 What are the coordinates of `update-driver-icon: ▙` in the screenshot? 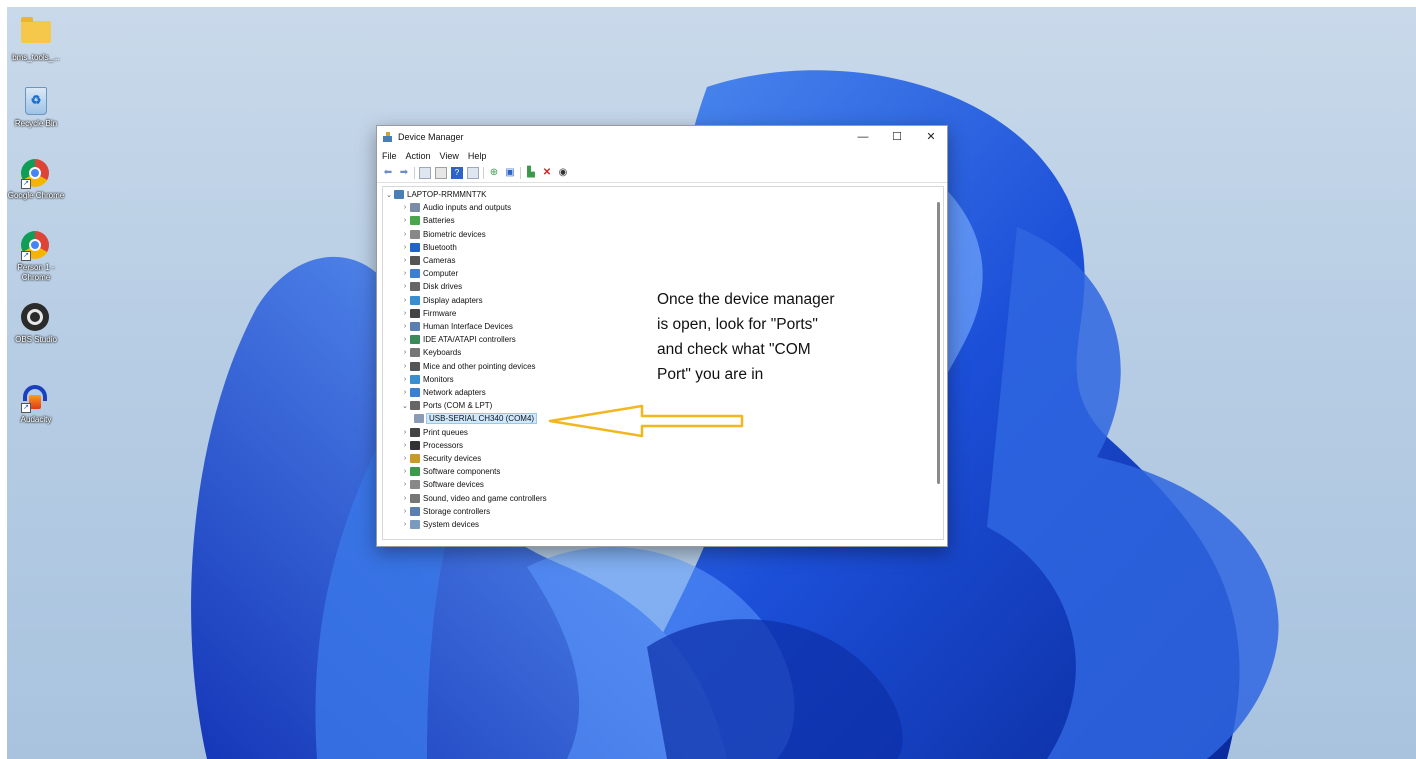 It's located at (531, 173).